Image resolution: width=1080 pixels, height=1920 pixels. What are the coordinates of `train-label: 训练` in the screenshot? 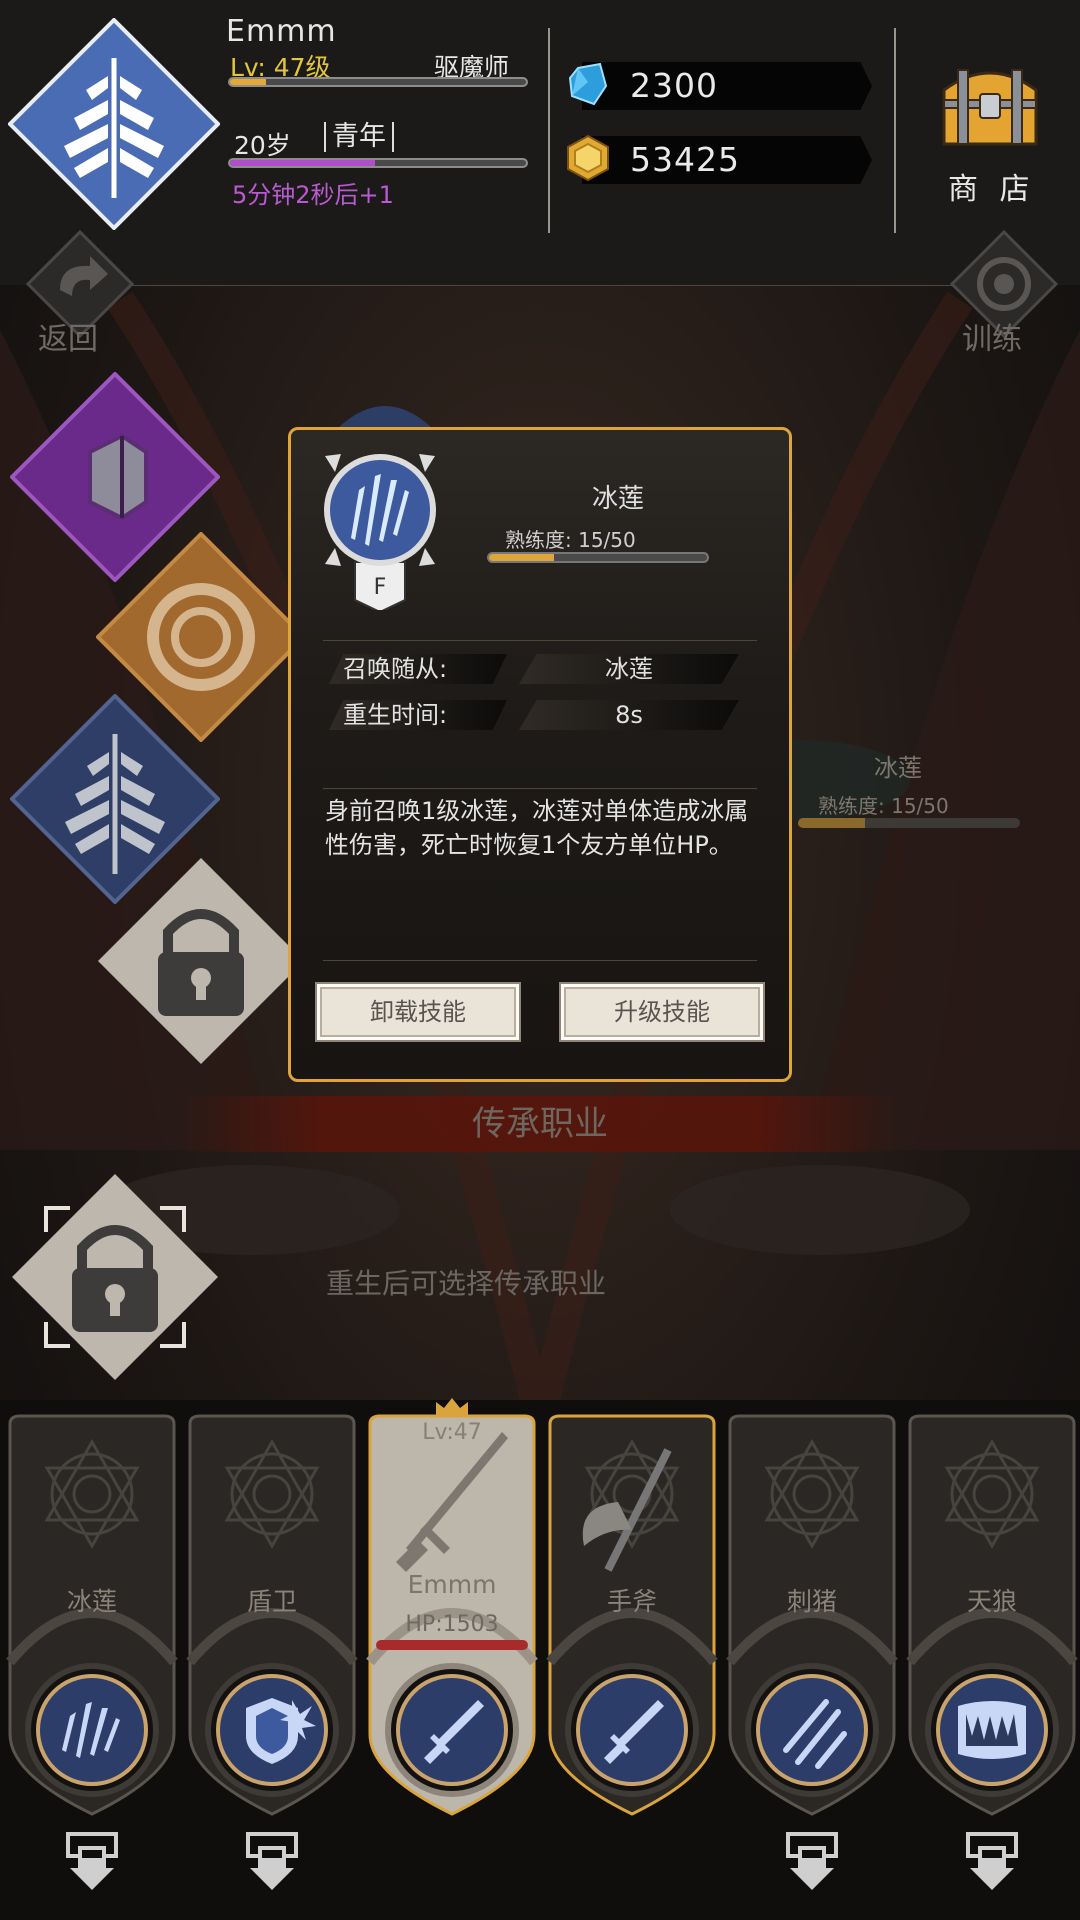 It's located at (992, 336).